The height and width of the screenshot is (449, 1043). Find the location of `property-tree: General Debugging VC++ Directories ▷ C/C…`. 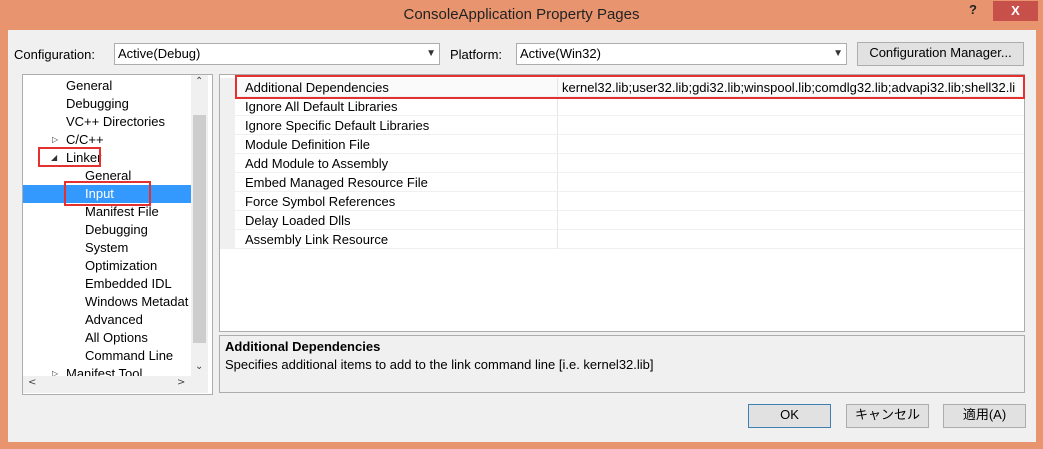

property-tree: General Debugging VC++ Directories ▷ C/C… is located at coordinates (117, 234).